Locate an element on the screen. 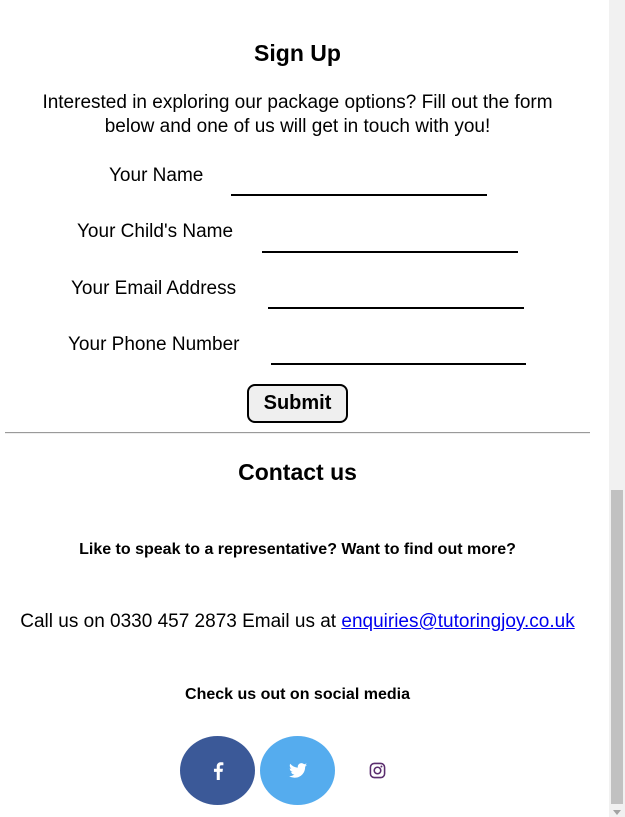  instagram-button is located at coordinates (377, 770).